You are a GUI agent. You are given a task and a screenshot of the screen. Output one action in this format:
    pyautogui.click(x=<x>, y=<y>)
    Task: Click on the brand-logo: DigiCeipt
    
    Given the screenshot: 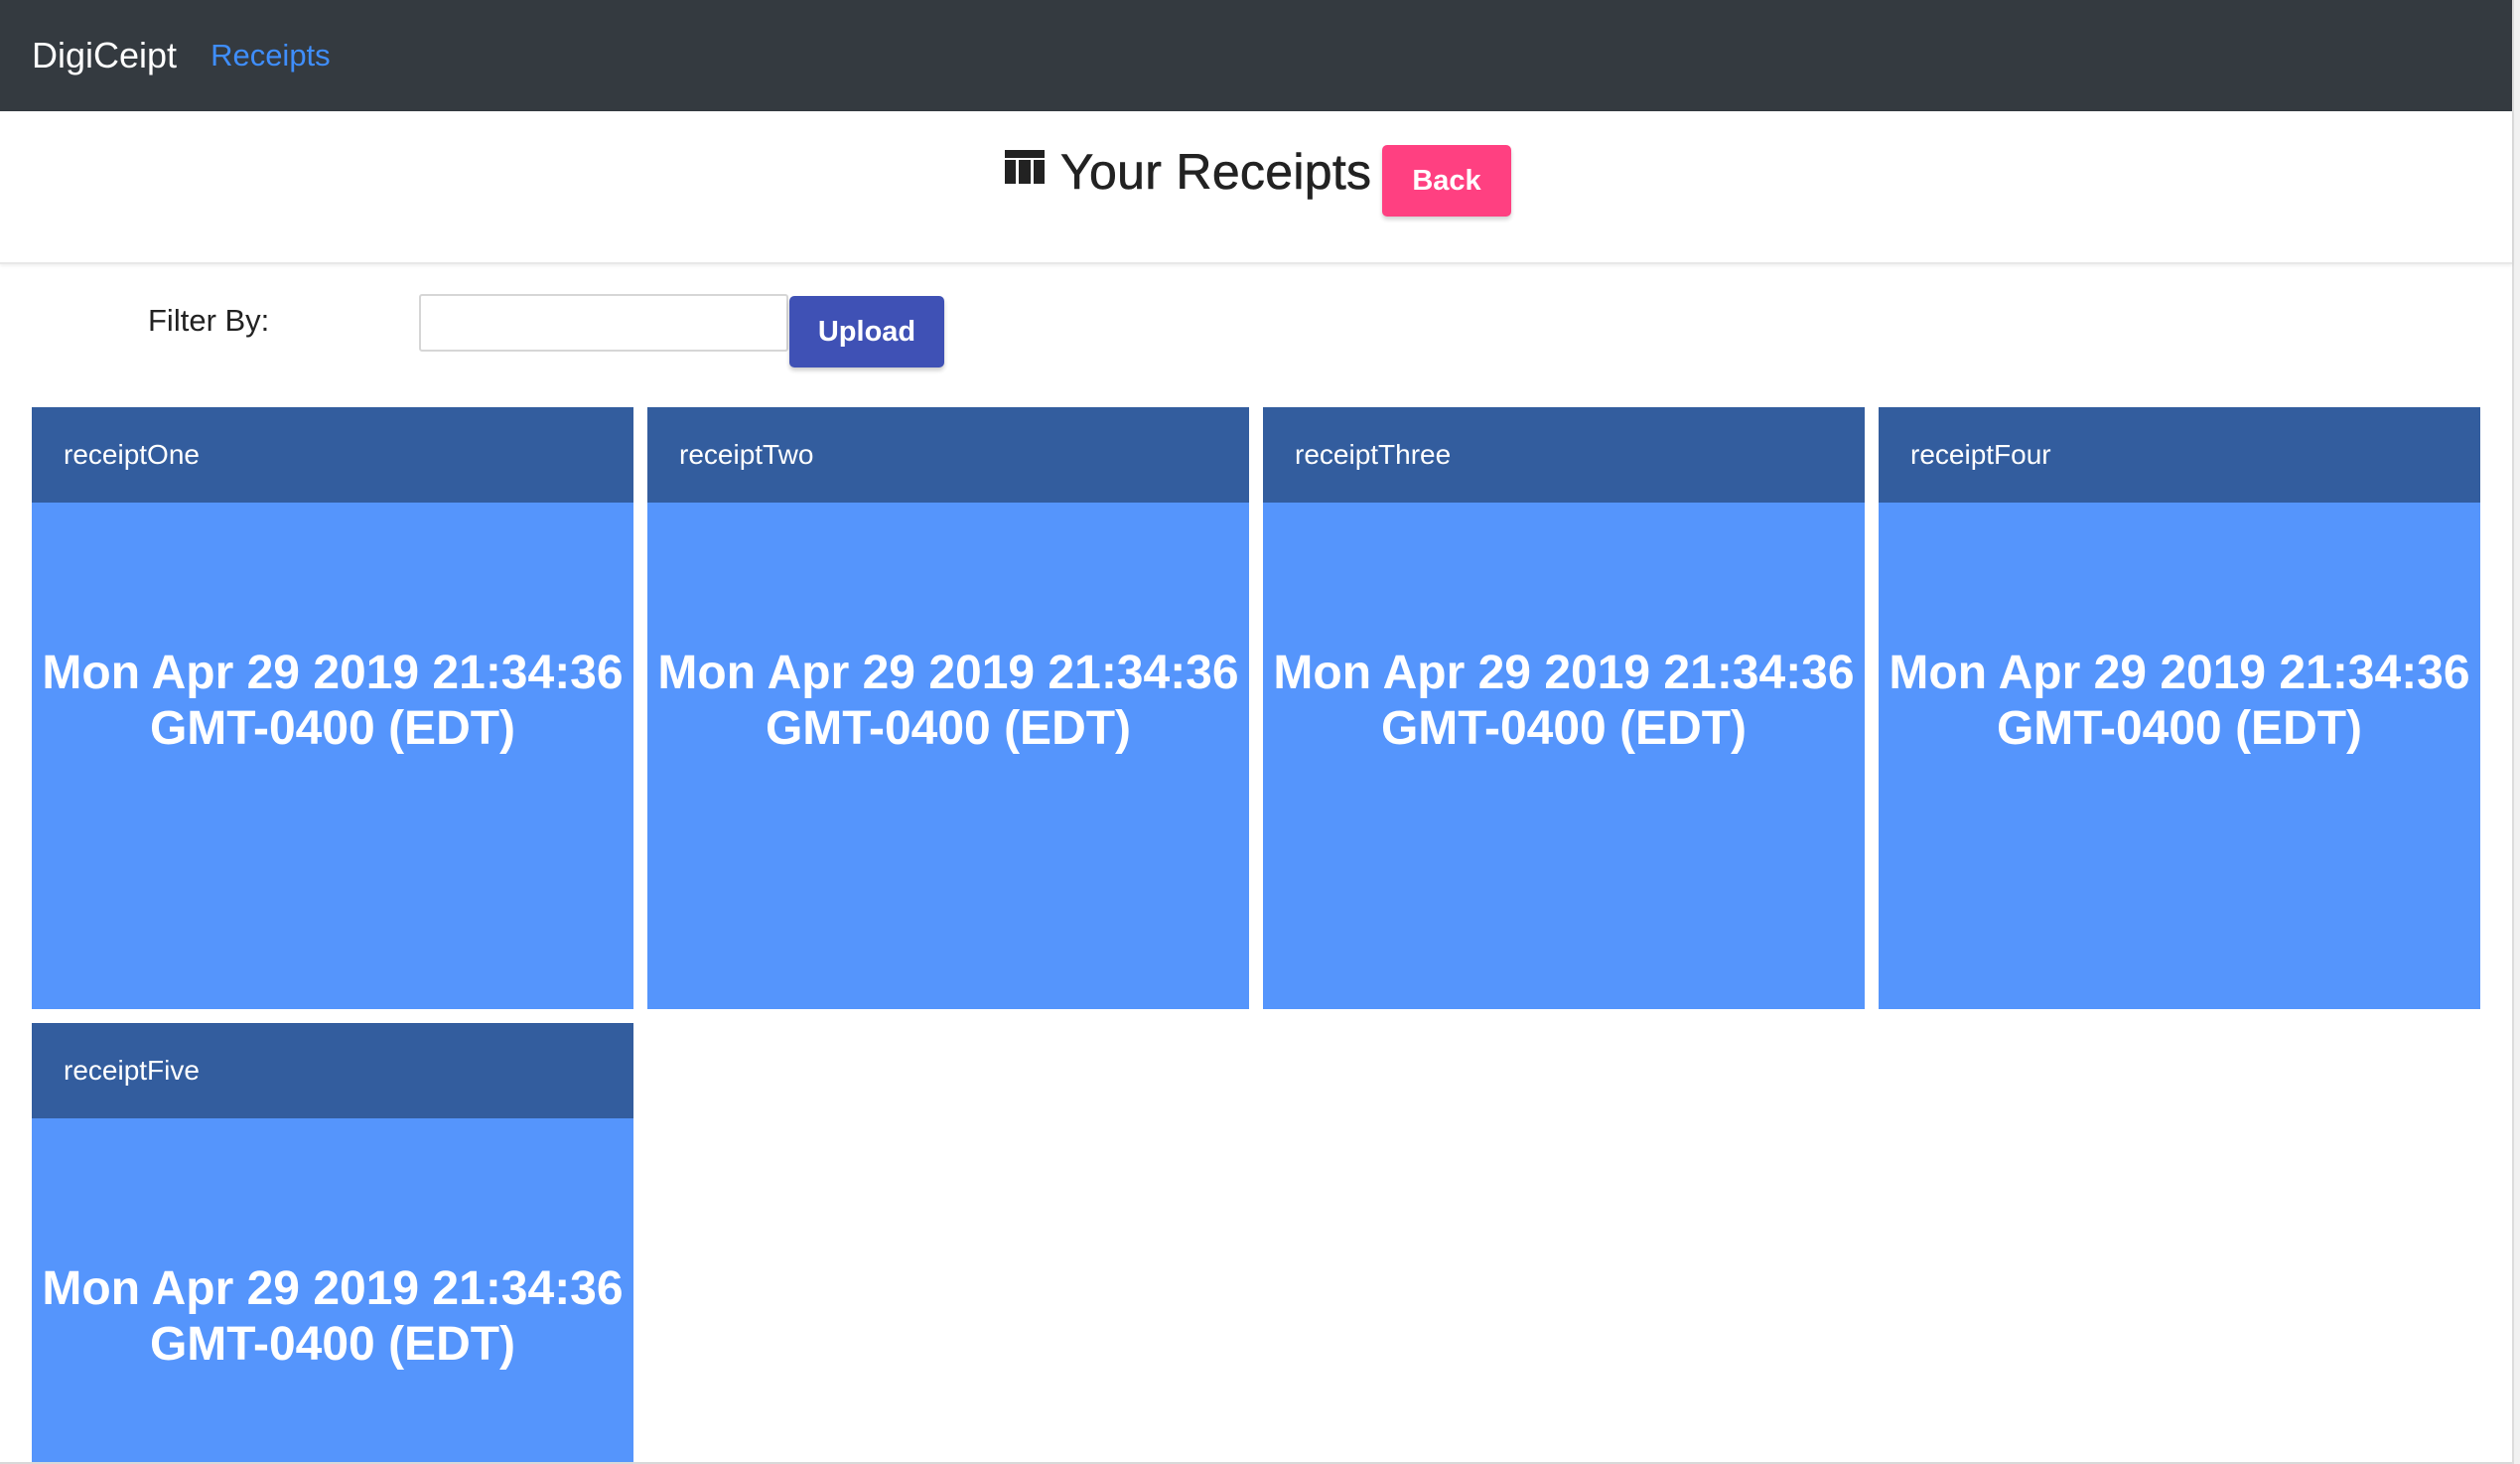 What is the action you would take?
    pyautogui.click(x=104, y=55)
    